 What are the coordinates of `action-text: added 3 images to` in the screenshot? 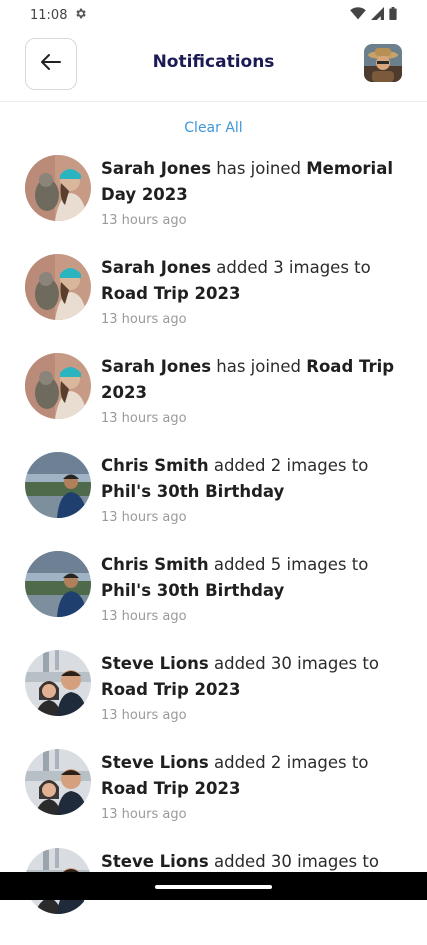 It's located at (291, 267).